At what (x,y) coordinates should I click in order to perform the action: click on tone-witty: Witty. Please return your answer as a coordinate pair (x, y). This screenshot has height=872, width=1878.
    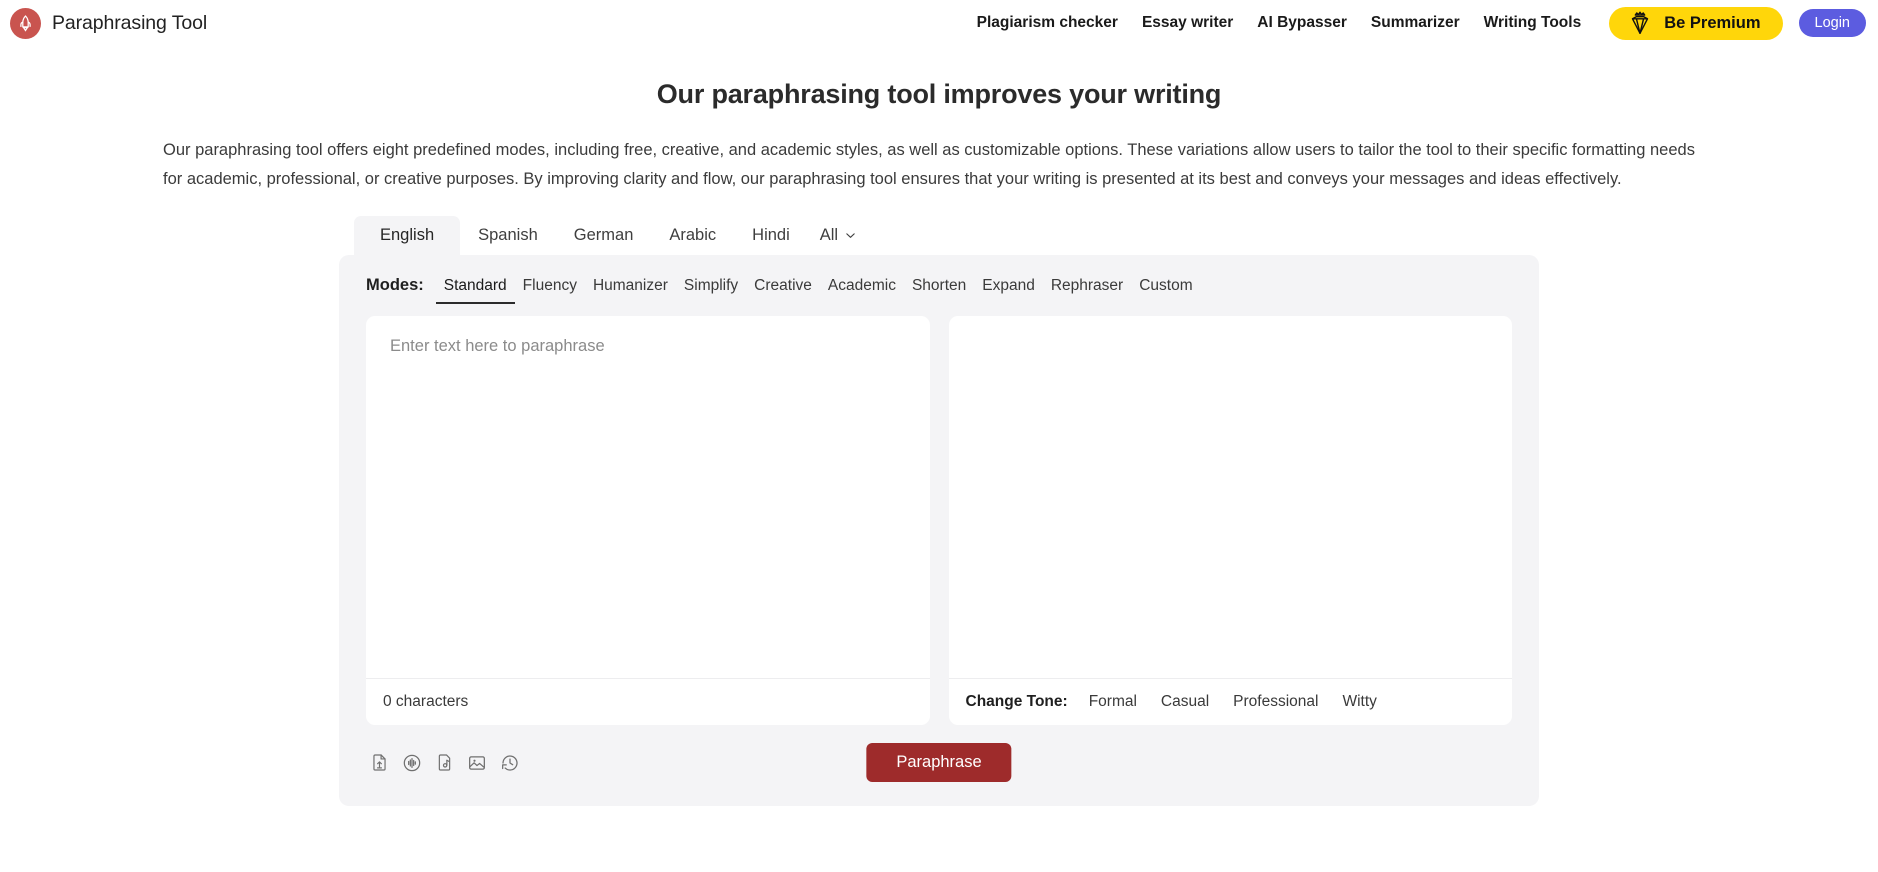
    Looking at the image, I should click on (1359, 702).